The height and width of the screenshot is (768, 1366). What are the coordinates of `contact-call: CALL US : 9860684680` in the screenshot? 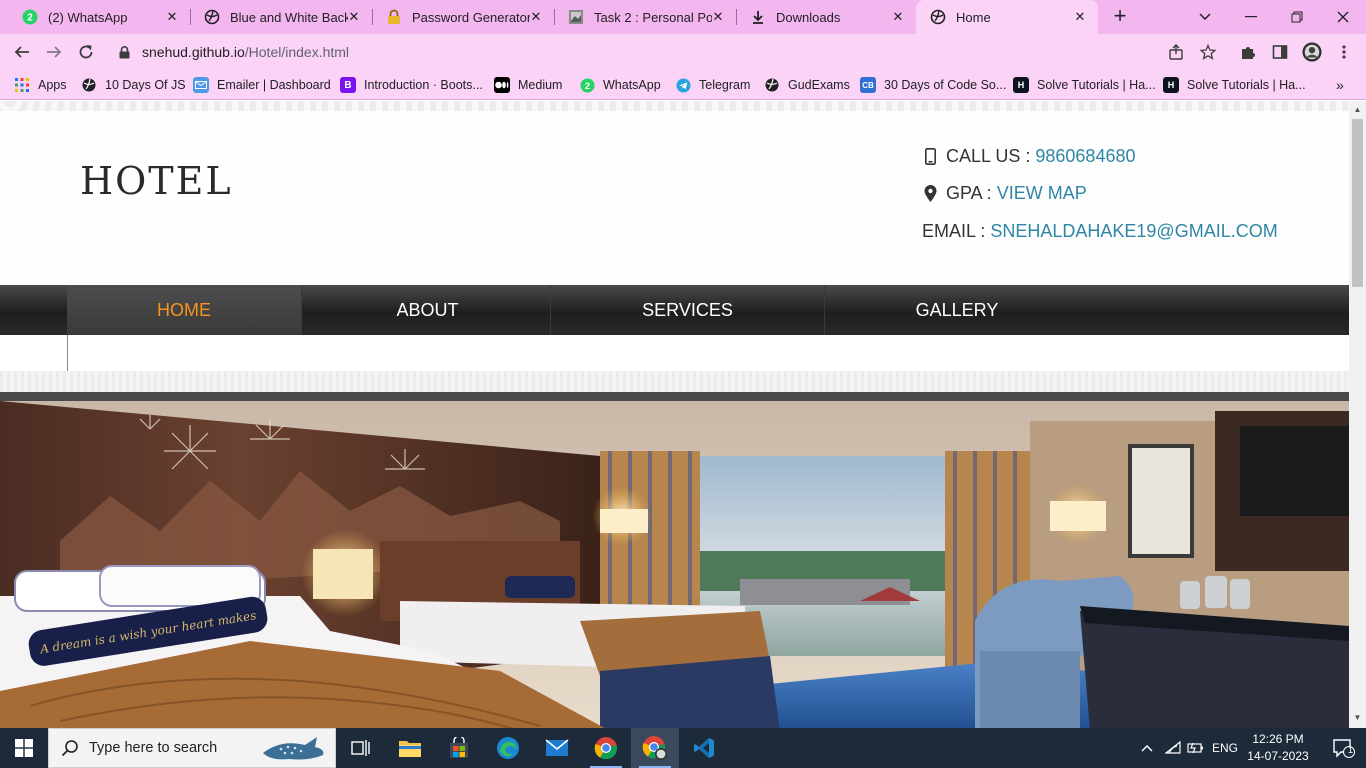 It's located at (1028, 156).